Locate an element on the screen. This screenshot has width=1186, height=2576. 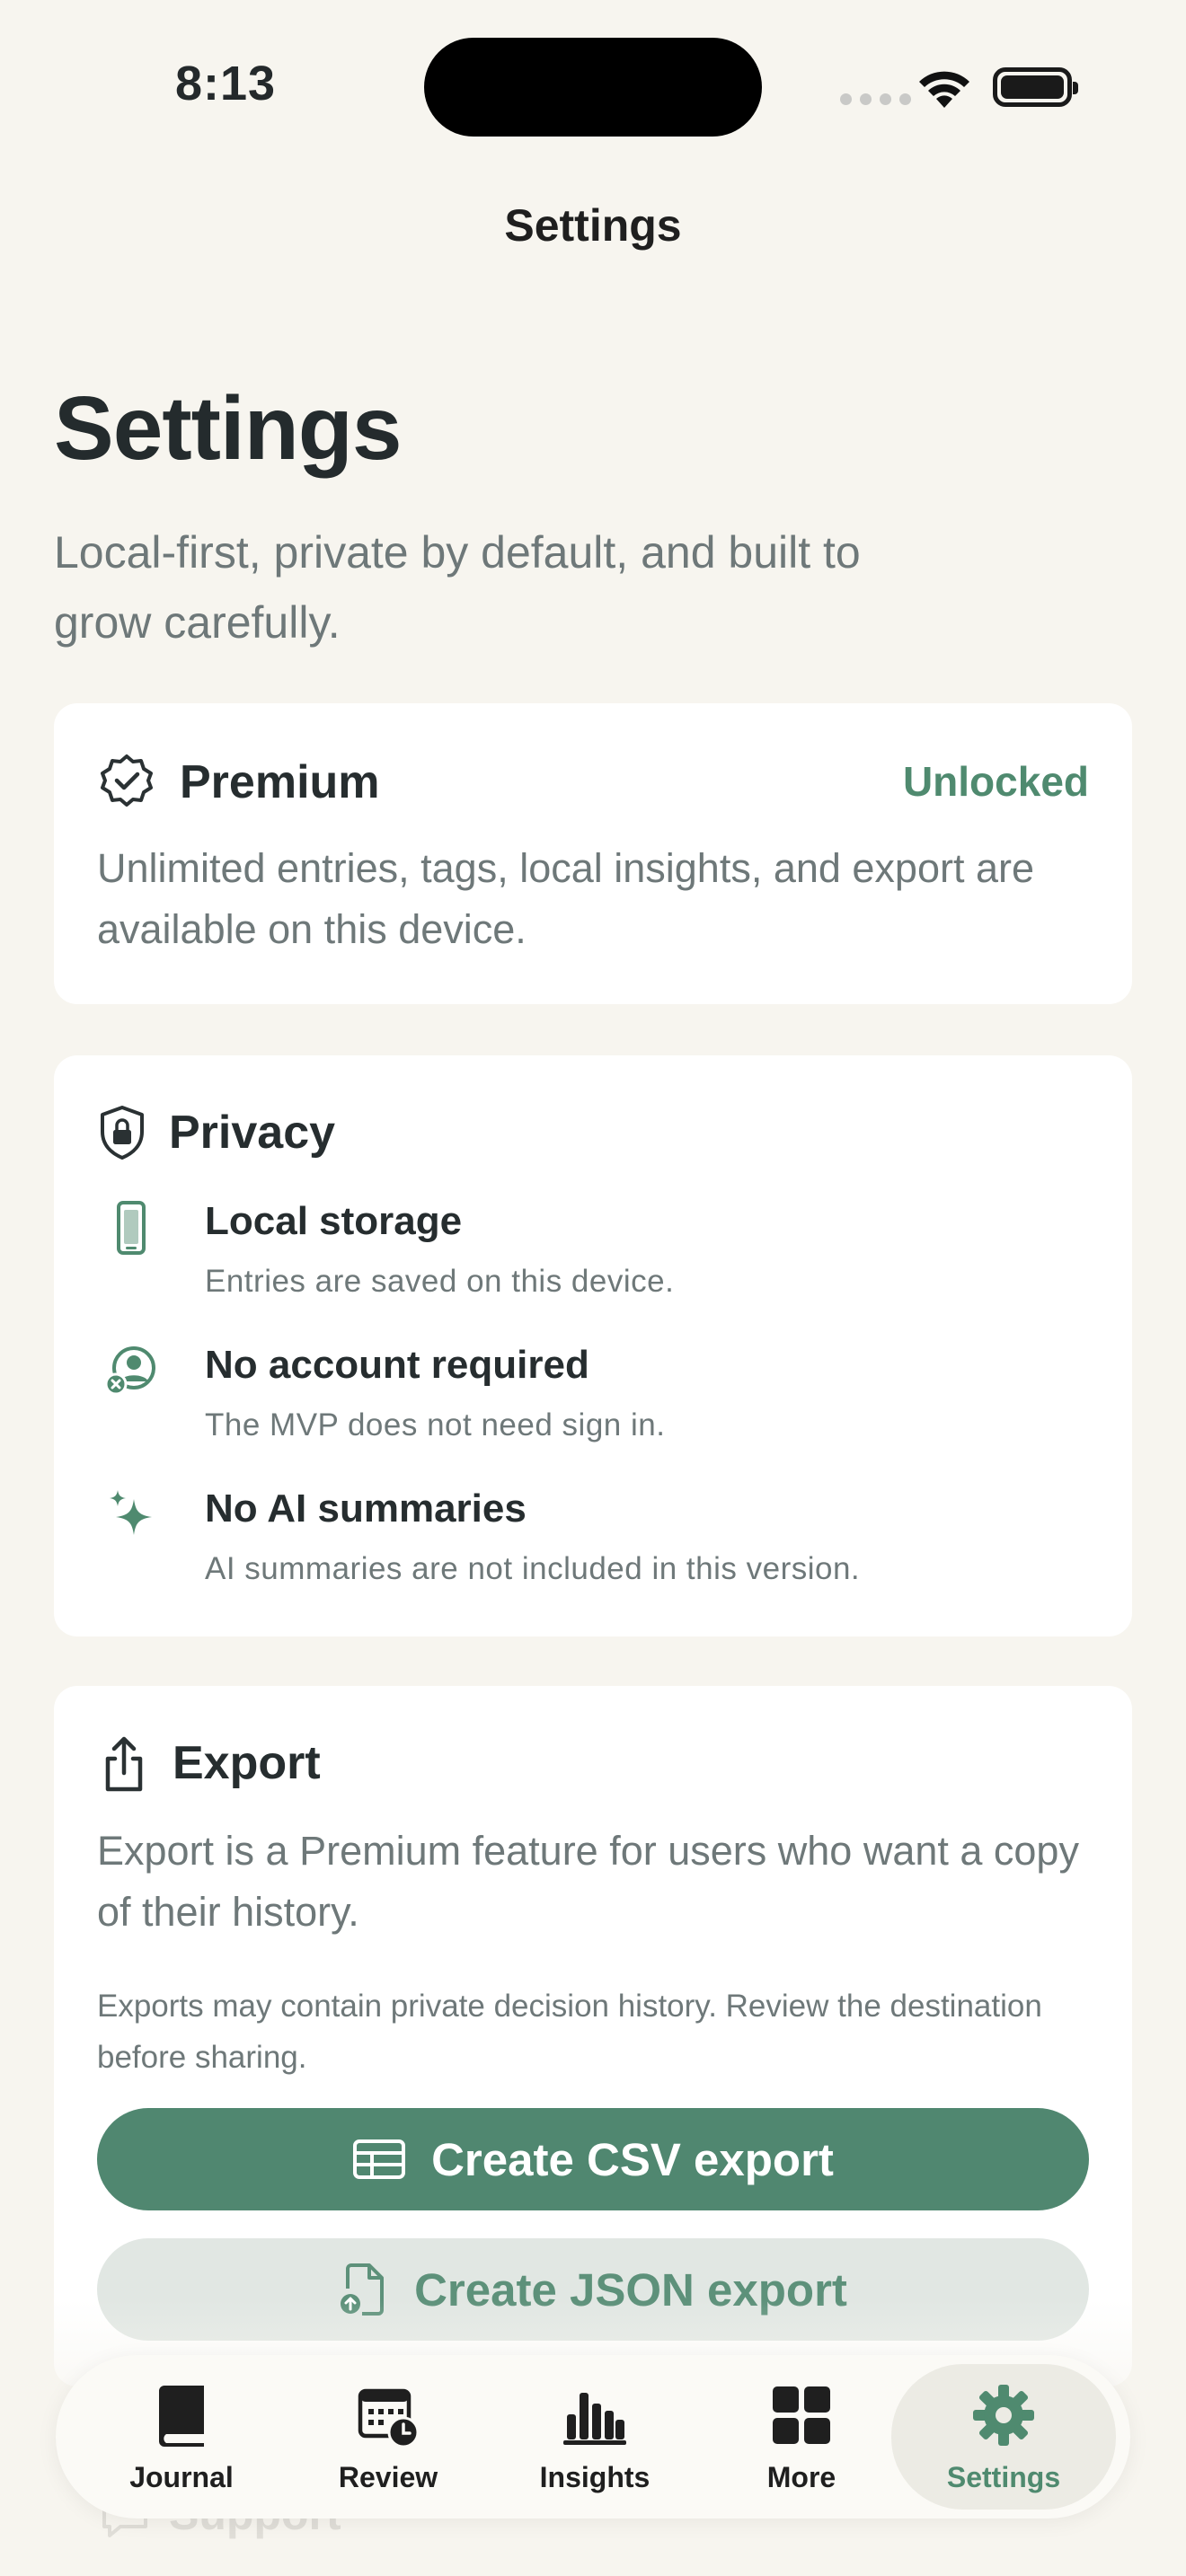
phone-icon is located at coordinates (131, 1228).